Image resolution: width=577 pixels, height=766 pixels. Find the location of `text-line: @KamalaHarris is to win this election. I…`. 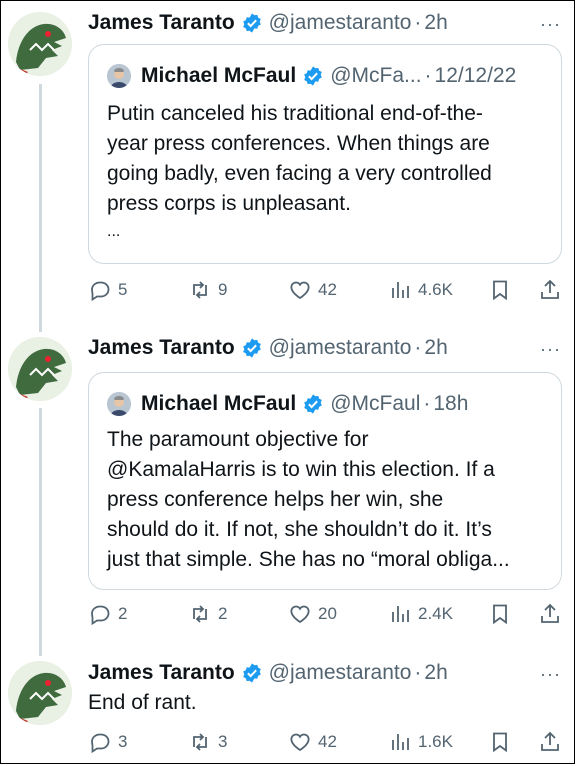

text-line: @KamalaHarris is to win this election. I… is located at coordinates (301, 469).